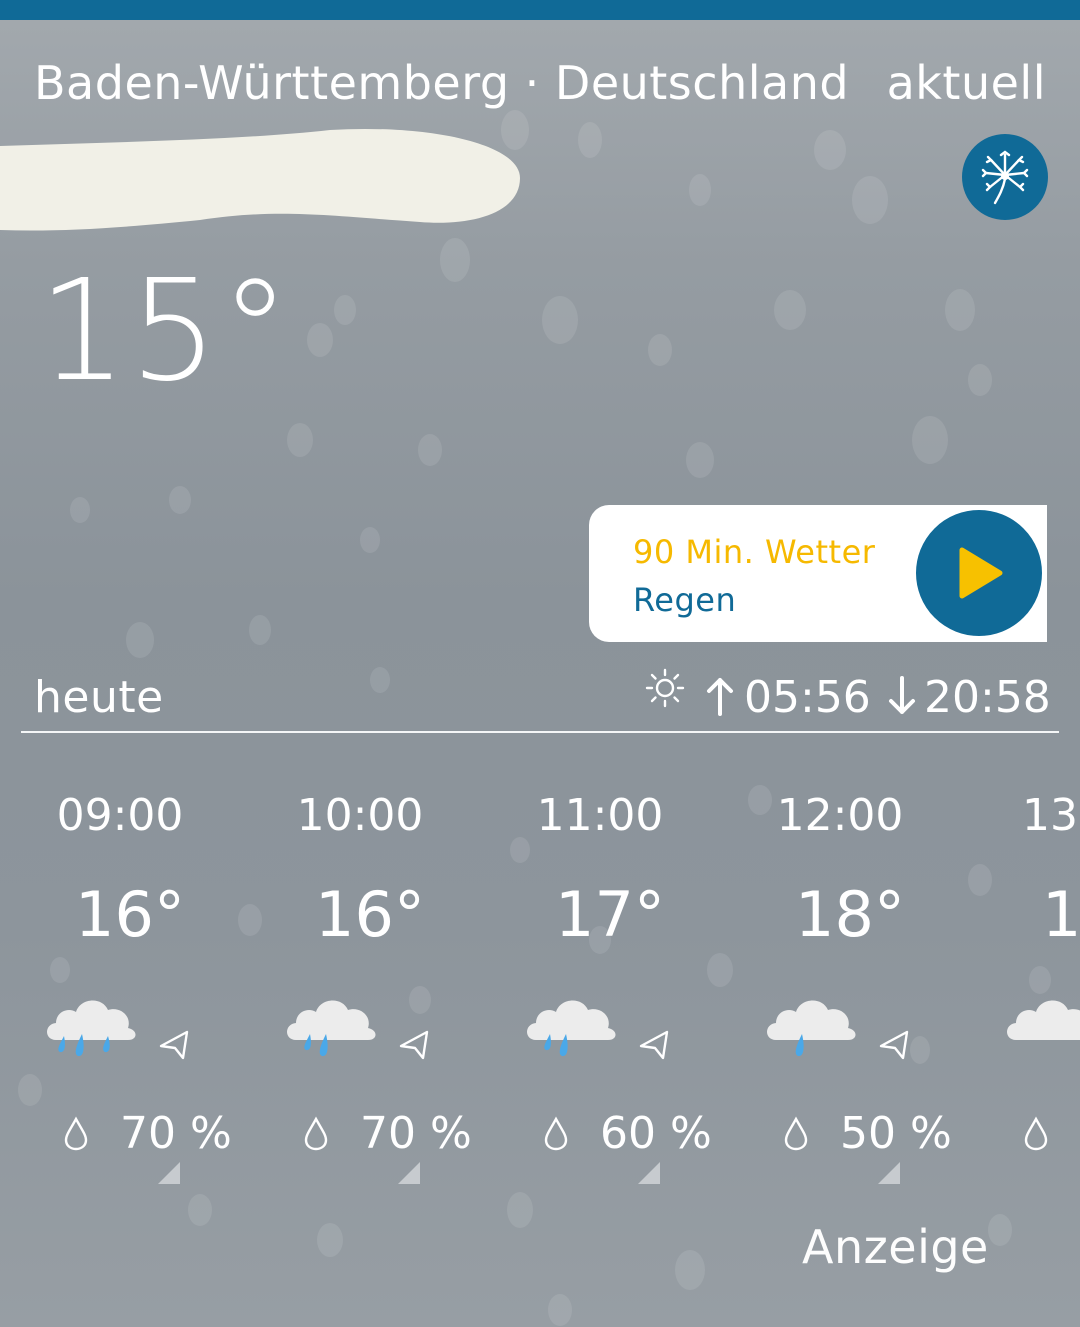 The height and width of the screenshot is (1327, 1080). Describe the element at coordinates (807, 697) in the screenshot. I see `sunrise-time: 05:56` at that location.